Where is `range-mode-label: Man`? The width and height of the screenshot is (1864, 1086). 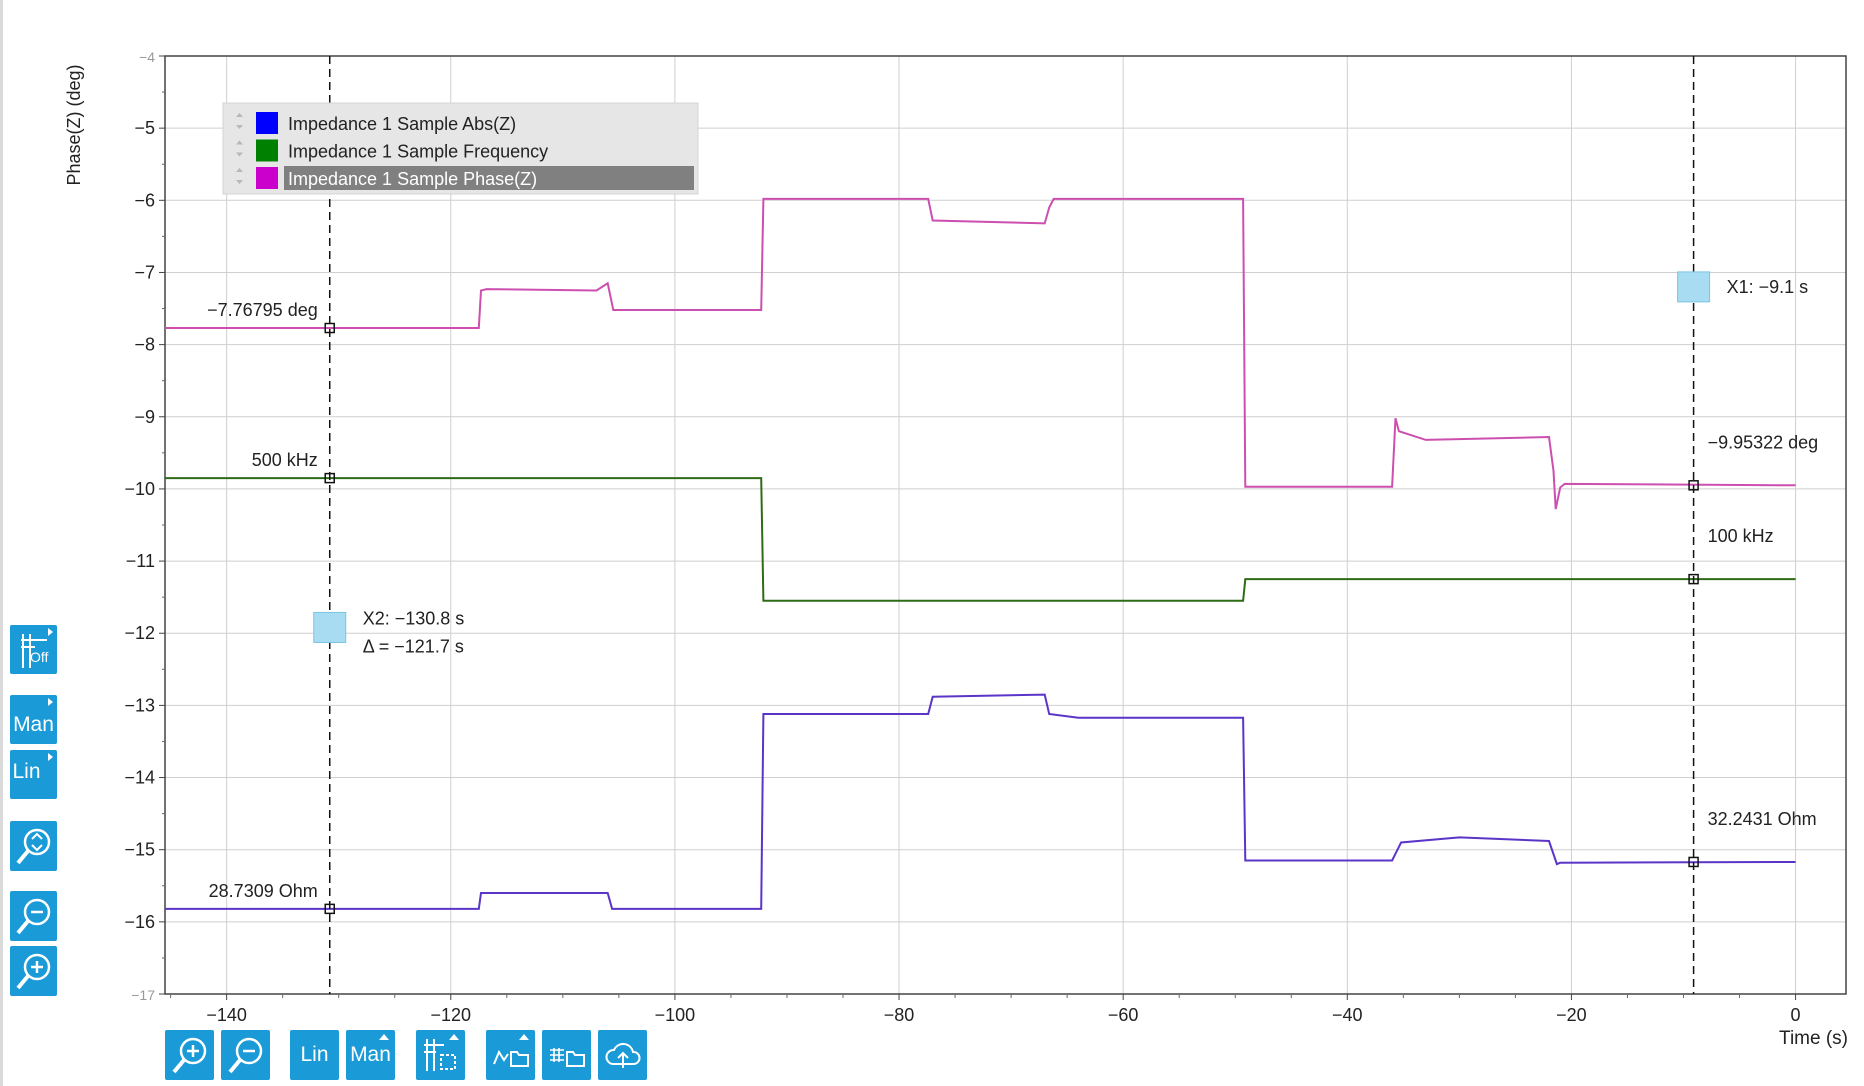 range-mode-label: Man is located at coordinates (33, 724).